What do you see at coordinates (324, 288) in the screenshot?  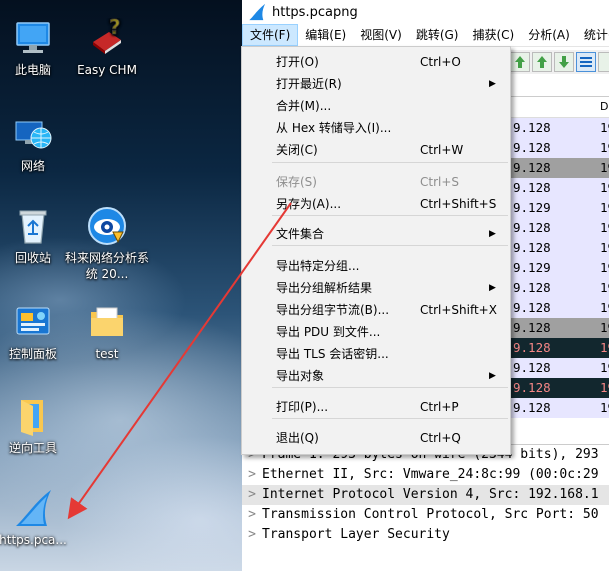 I see `menu-item-label: 导出分组解析结果` at bounding box center [324, 288].